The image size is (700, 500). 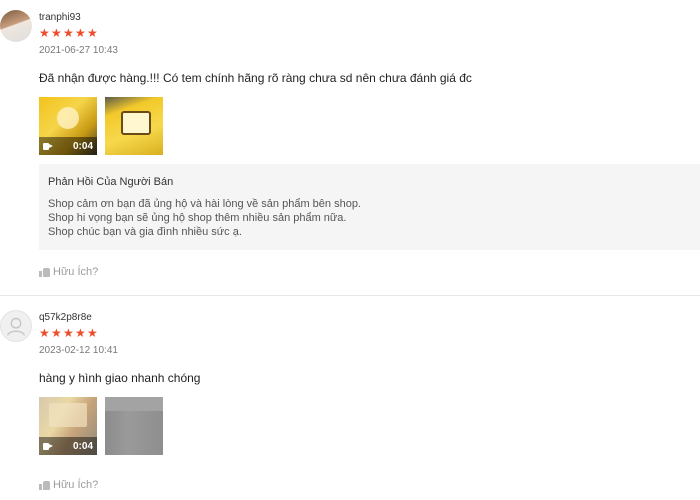 What do you see at coordinates (136, 123) in the screenshot?
I see `product-label` at bounding box center [136, 123].